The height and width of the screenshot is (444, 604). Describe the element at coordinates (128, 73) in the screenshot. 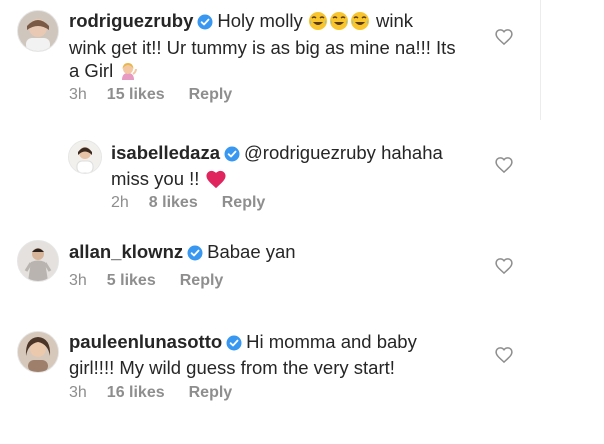

I see `person-tipping-hand-emoji-icon` at that location.